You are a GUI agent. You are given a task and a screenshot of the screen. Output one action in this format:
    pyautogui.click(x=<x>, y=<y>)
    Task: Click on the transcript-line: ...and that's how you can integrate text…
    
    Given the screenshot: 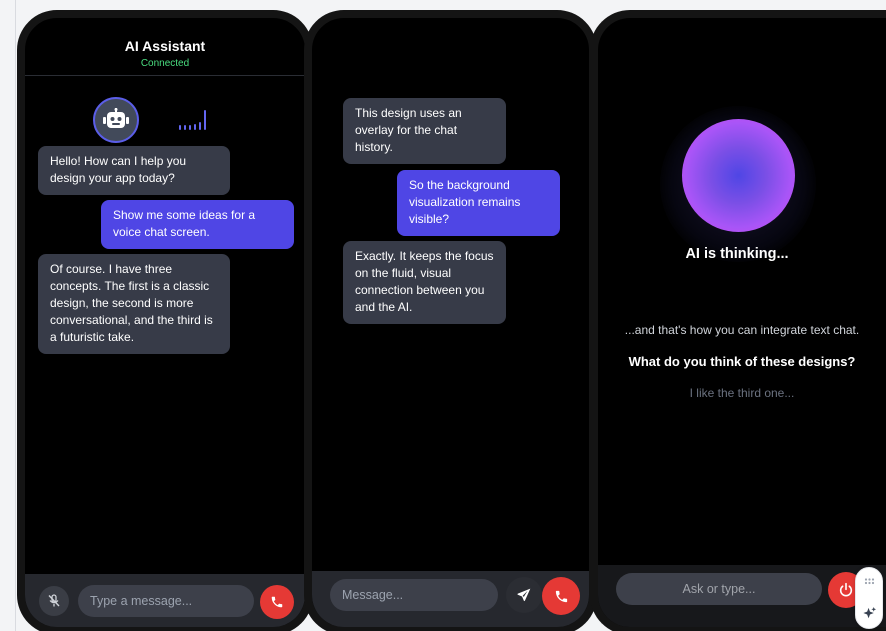 What is the action you would take?
    pyautogui.click(x=742, y=330)
    